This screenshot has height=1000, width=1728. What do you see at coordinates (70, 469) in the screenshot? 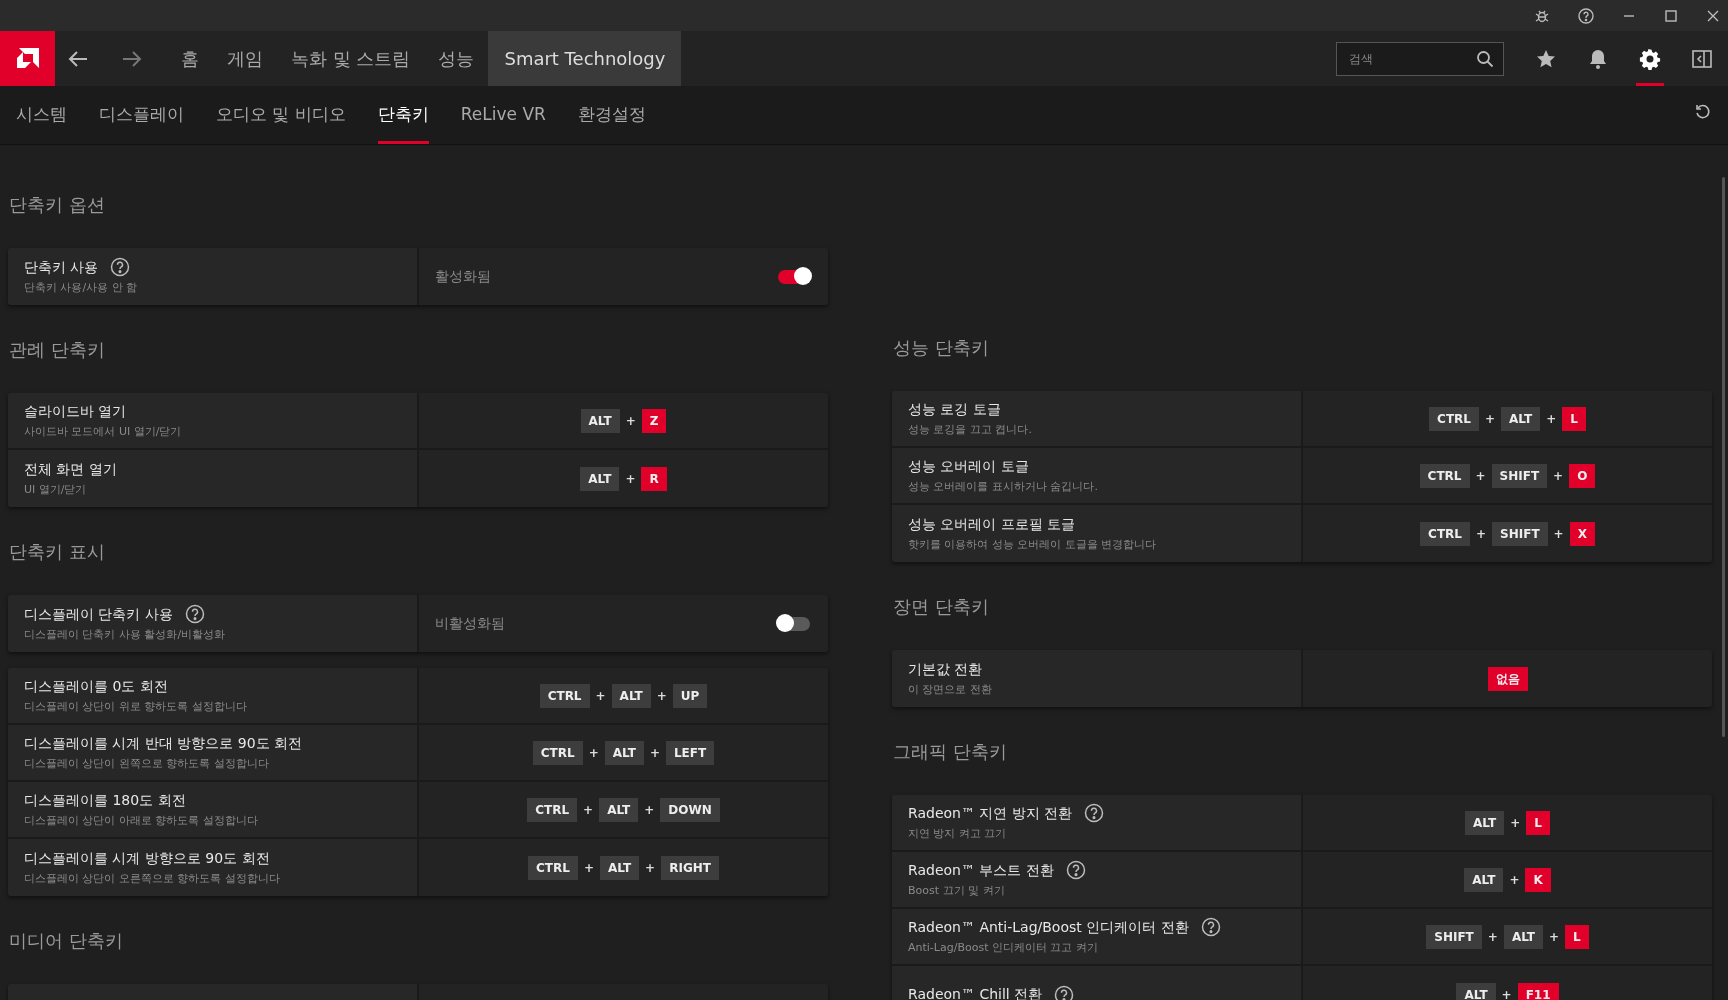
I see `setting-title: 전체 화면 열기` at bounding box center [70, 469].